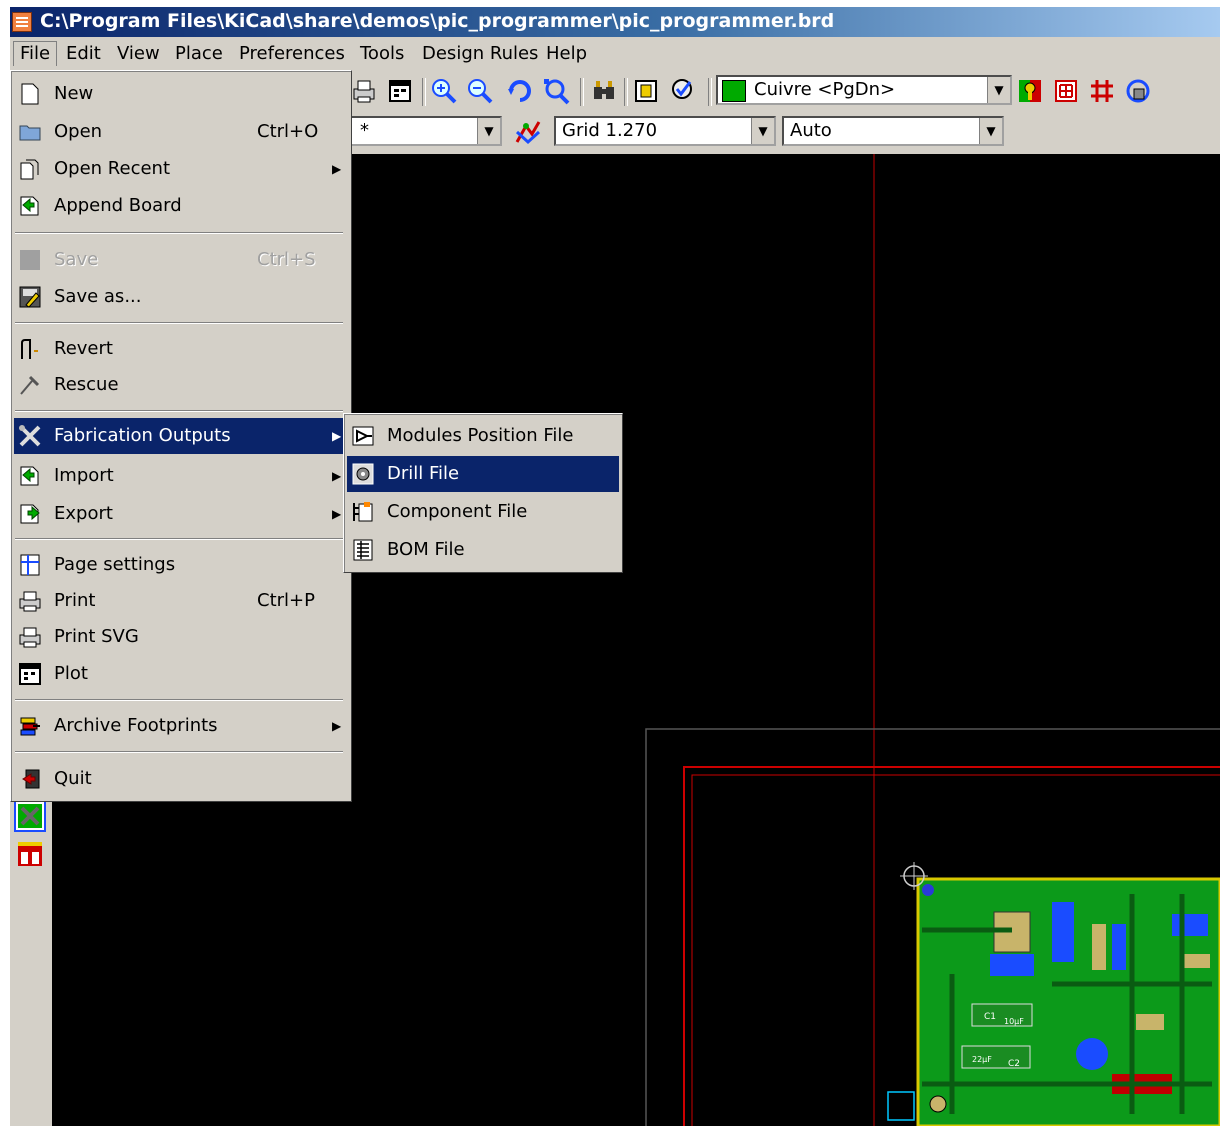  I want to click on menu-place: Place, so click(199, 54).